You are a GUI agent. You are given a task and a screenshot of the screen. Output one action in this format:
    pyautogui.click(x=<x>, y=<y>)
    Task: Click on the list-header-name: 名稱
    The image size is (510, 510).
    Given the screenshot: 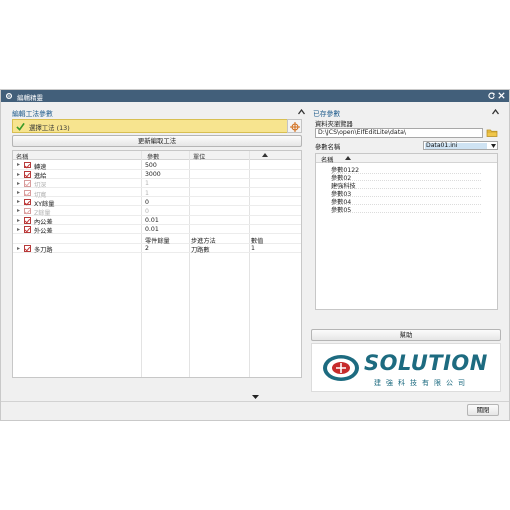 What is the action you would take?
    pyautogui.click(x=327, y=160)
    